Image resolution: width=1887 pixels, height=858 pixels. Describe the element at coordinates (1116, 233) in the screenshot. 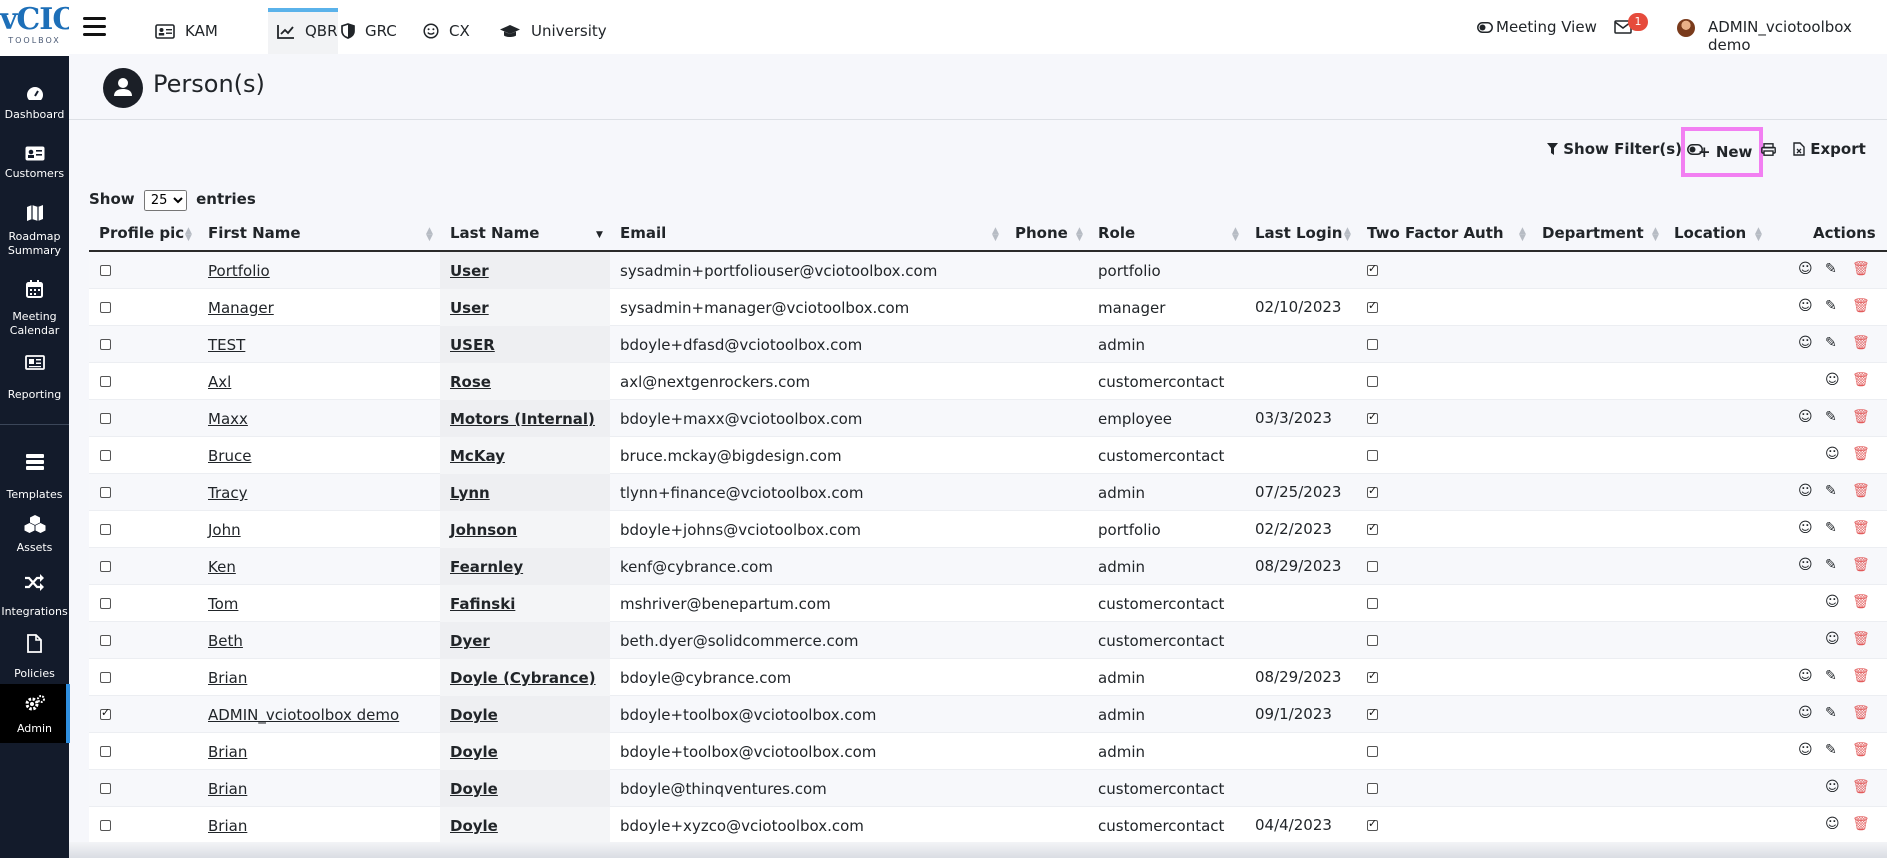

I see `col-role: Role` at that location.